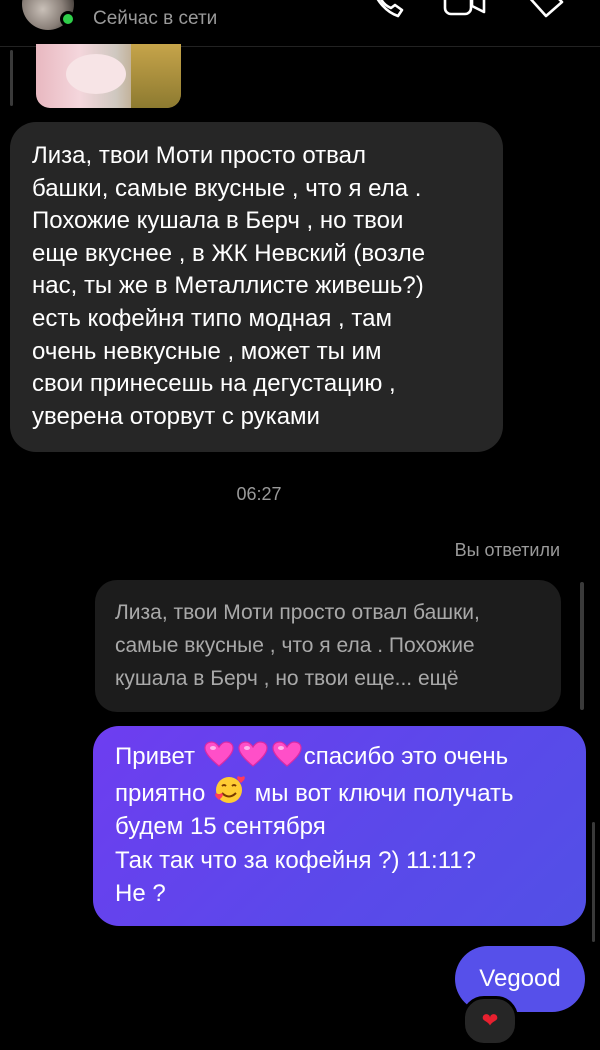  What do you see at coordinates (388, 10) in the screenshot?
I see `phone-icon` at bounding box center [388, 10].